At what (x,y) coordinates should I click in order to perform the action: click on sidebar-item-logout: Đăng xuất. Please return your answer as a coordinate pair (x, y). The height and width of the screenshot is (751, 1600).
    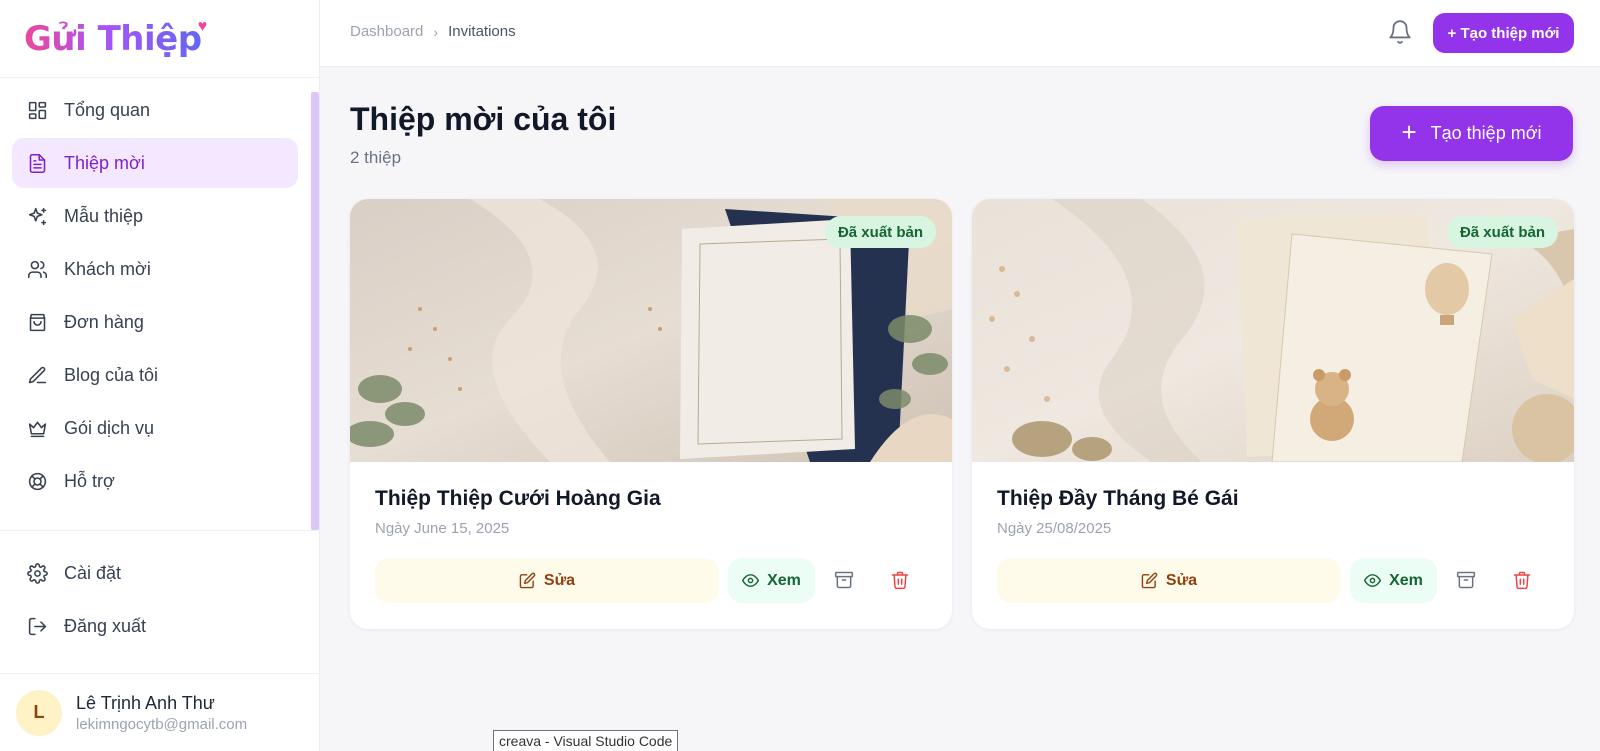
    Looking at the image, I should click on (155, 626).